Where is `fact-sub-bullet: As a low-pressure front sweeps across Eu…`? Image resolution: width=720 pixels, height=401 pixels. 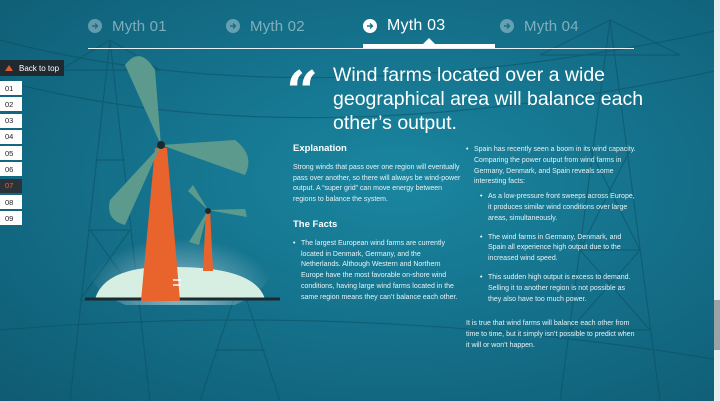 fact-sub-bullet: As a low-pressure front sweeps across Eu… is located at coordinates (559, 208).